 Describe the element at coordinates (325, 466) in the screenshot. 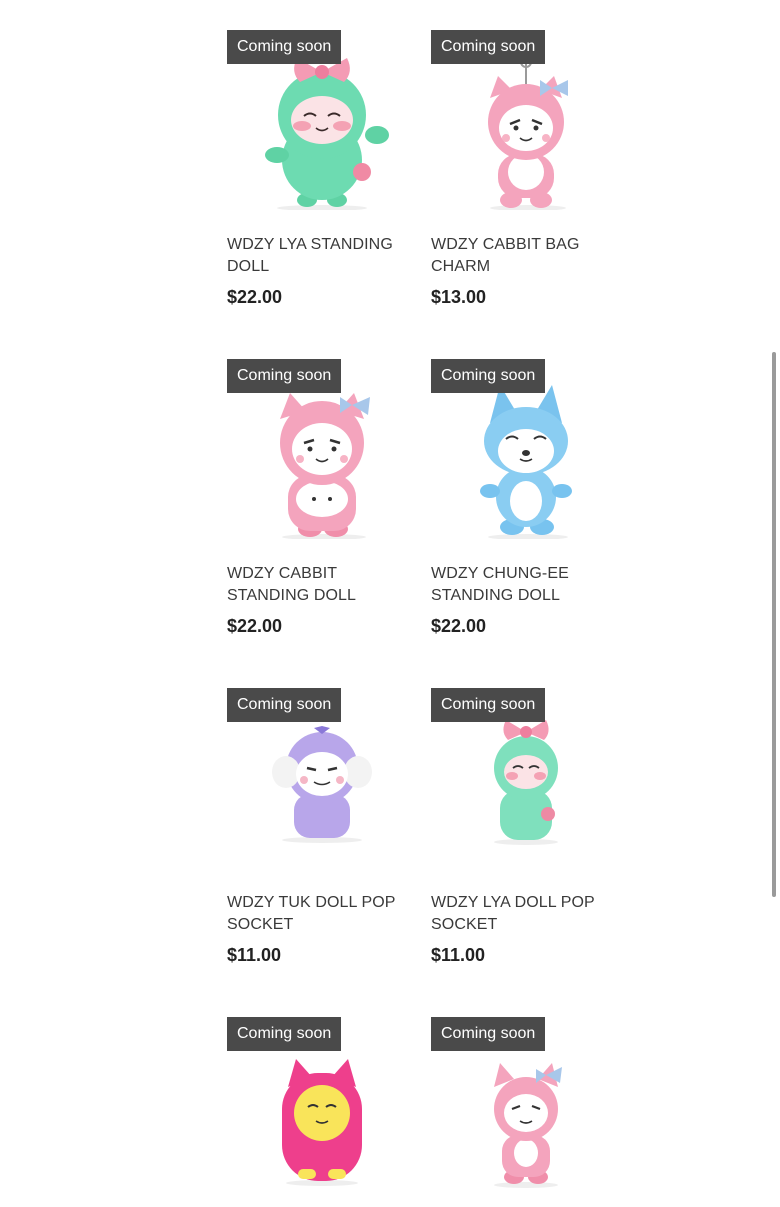

I see `cabbit-pink-standing-plush-icon` at that location.